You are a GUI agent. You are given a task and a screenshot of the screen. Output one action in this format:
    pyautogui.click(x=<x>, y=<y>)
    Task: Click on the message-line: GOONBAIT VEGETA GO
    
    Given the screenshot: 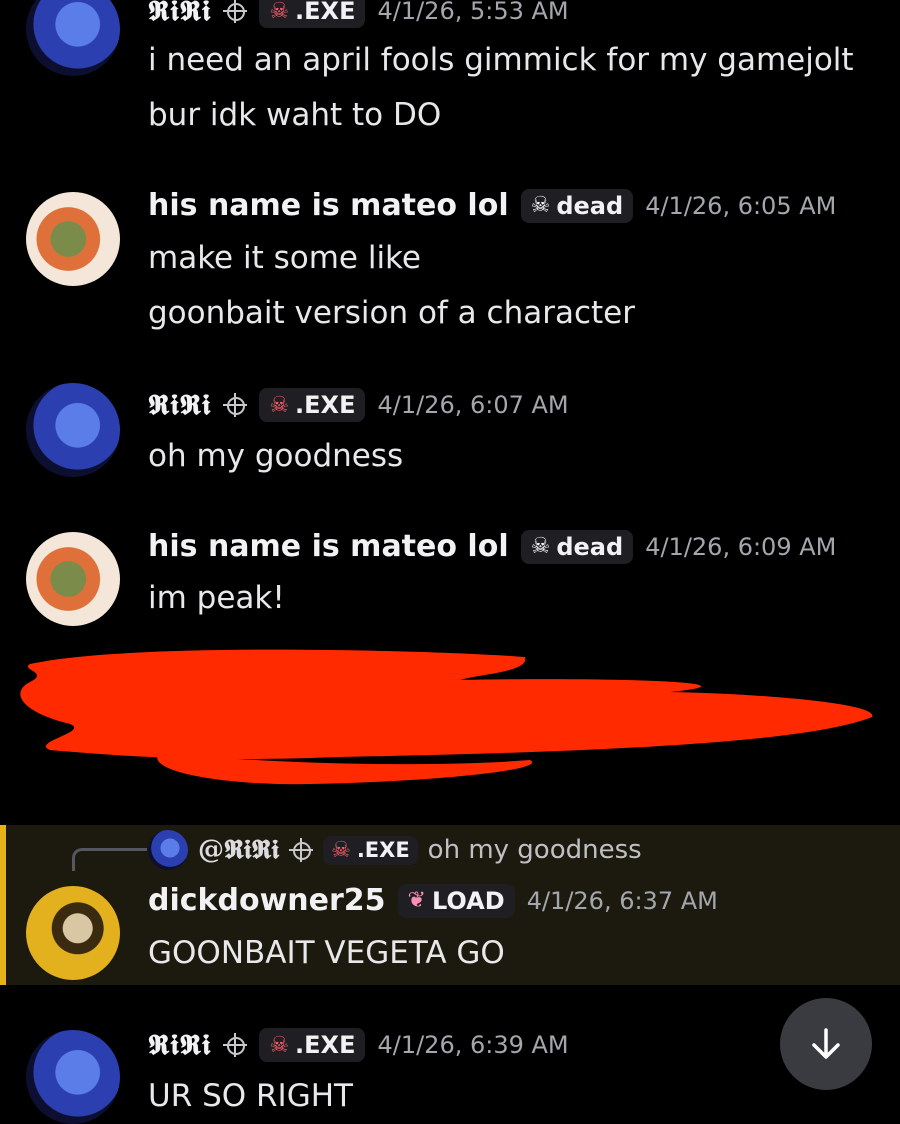 What is the action you would take?
    pyautogui.click(x=326, y=953)
    